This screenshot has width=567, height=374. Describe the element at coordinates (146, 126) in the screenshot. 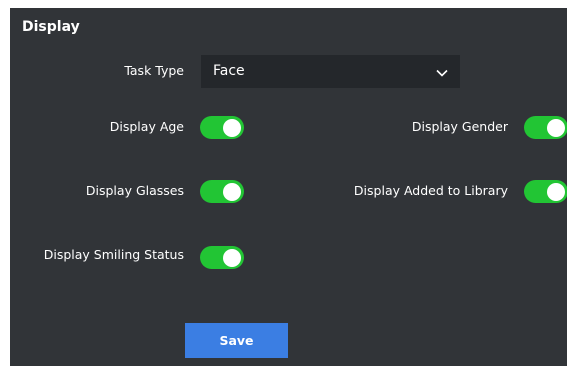

I see `display-age-label: Display Age` at that location.